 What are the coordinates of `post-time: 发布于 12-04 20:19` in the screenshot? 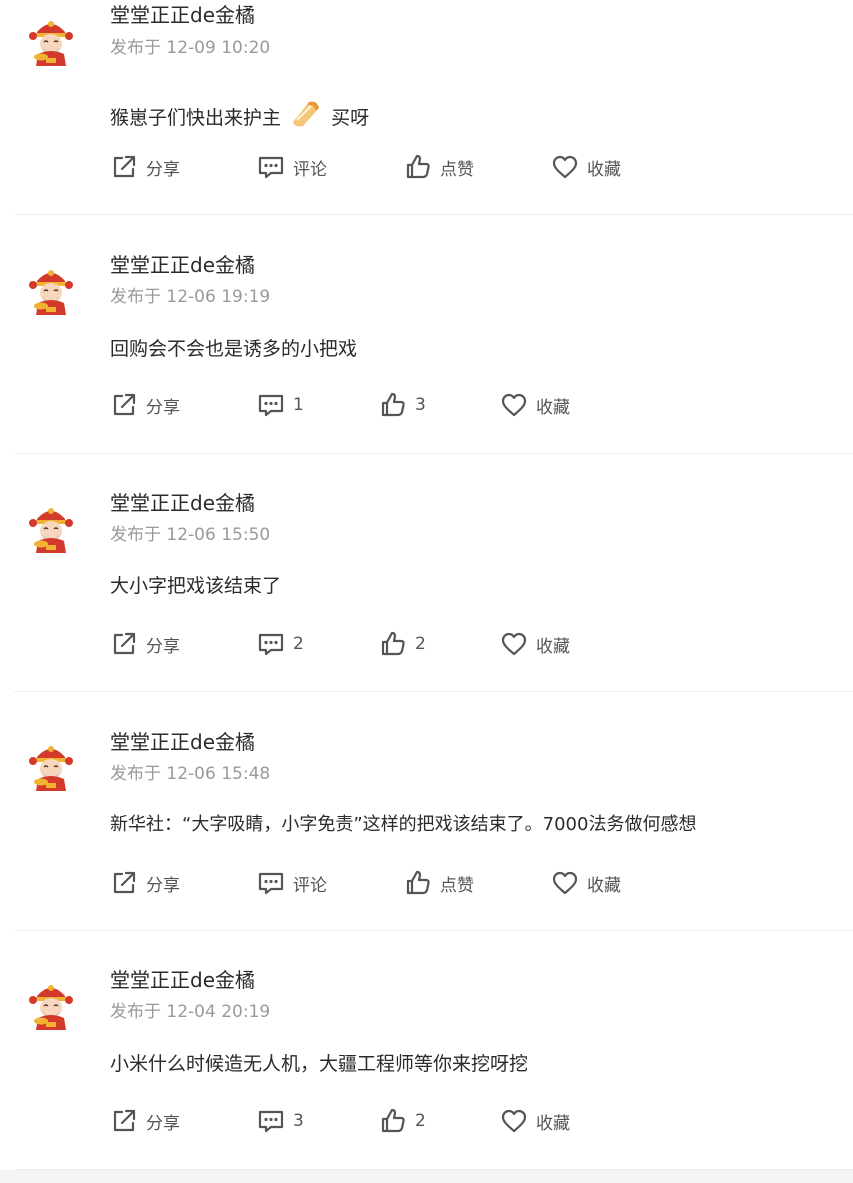 It's located at (190, 1012).